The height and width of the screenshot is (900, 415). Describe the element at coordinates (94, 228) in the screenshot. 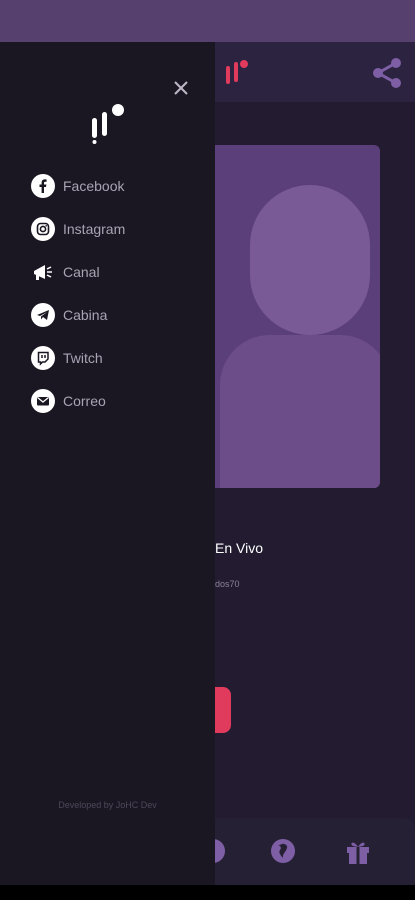

I see `menu-item-label: Instagram` at that location.